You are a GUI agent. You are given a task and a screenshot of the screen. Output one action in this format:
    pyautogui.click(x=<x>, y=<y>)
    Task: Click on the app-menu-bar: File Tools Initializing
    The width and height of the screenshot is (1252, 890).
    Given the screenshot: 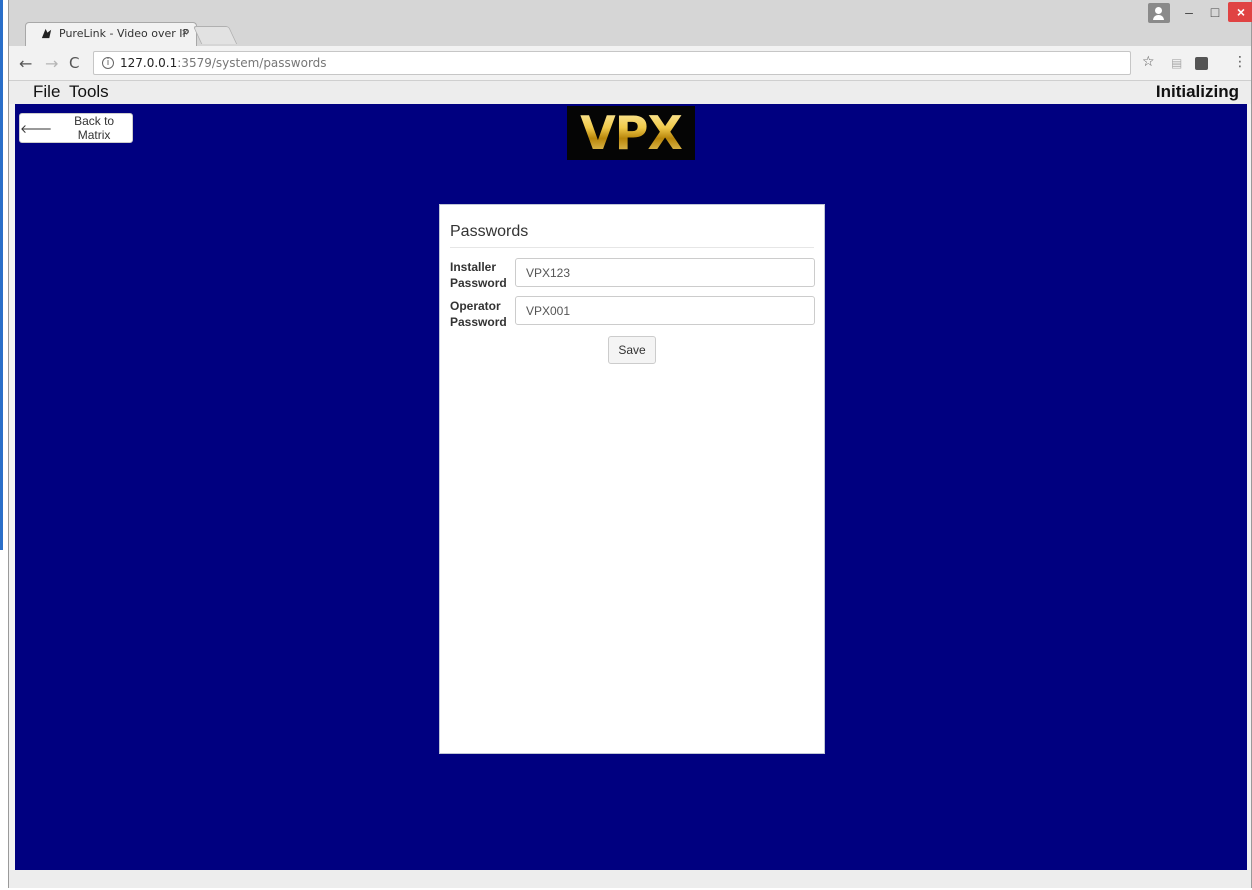 What is the action you would take?
    pyautogui.click(x=630, y=92)
    